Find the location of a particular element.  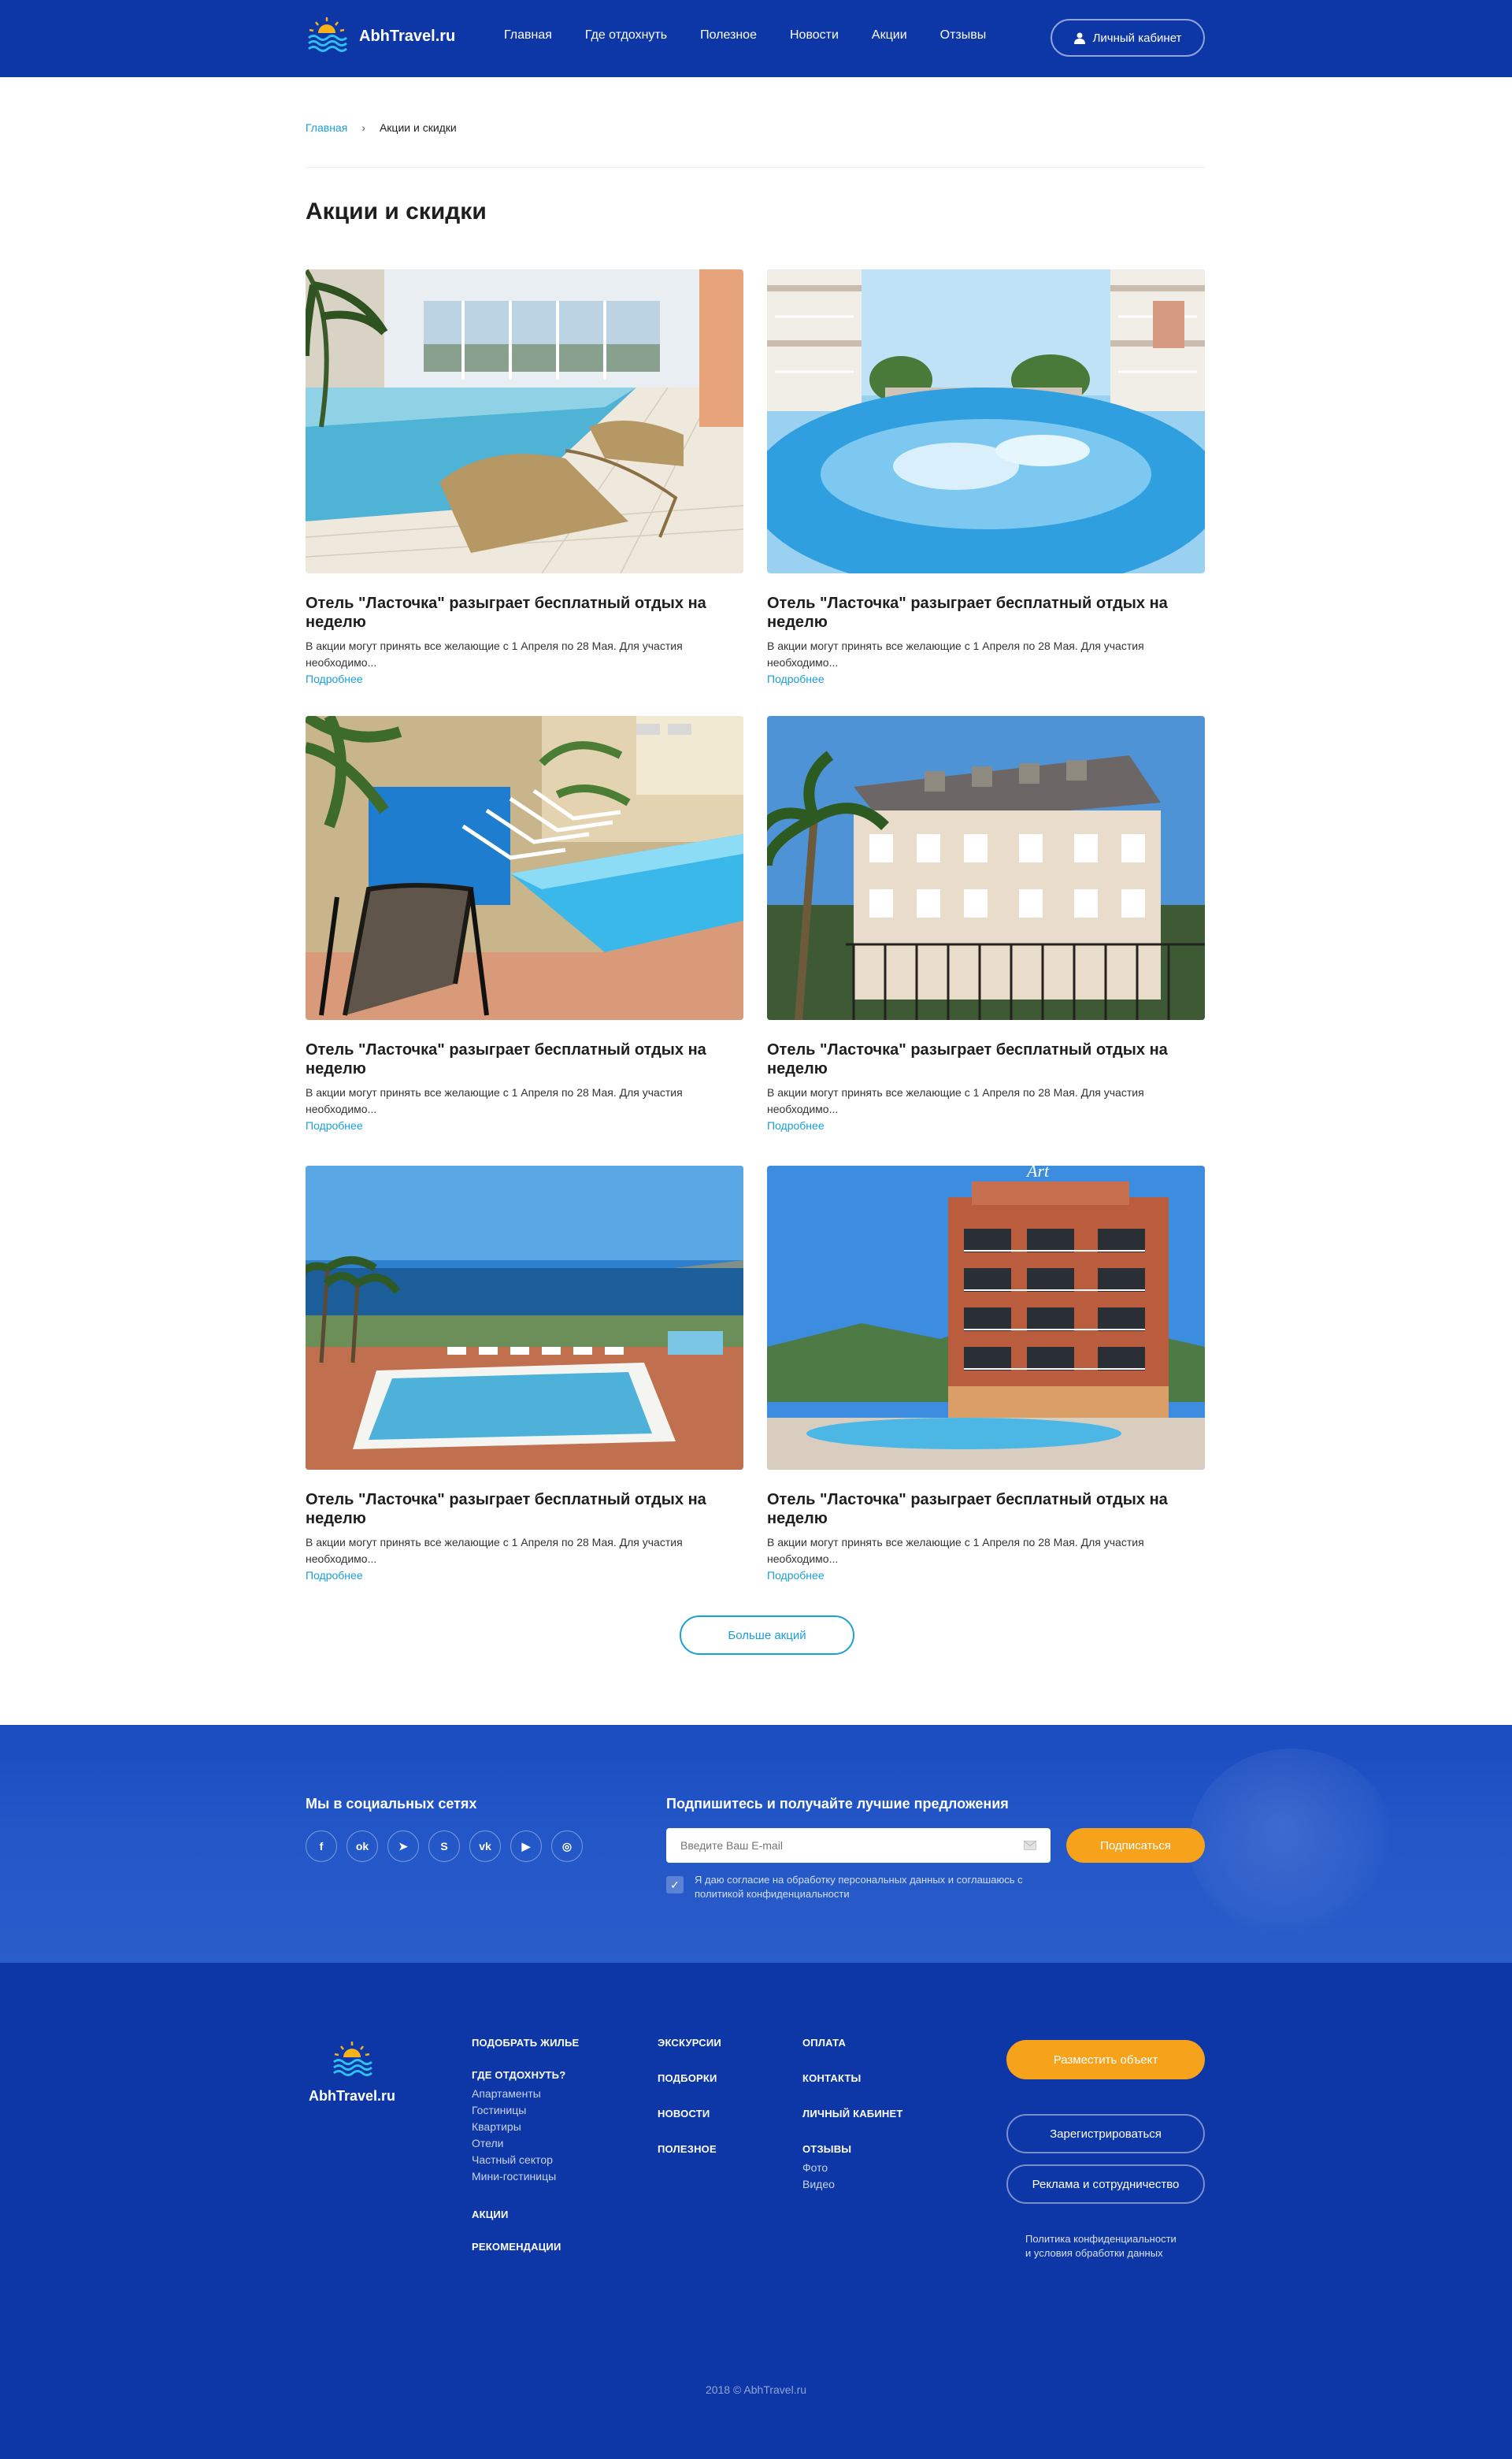

nav-item-useful: Полезное is located at coordinates (728, 35).